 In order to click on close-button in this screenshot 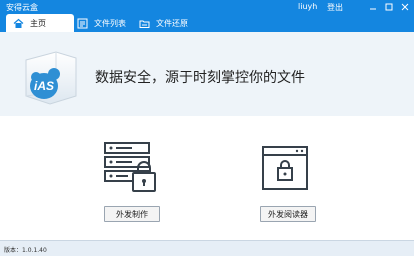, I will do `click(405, 7)`.